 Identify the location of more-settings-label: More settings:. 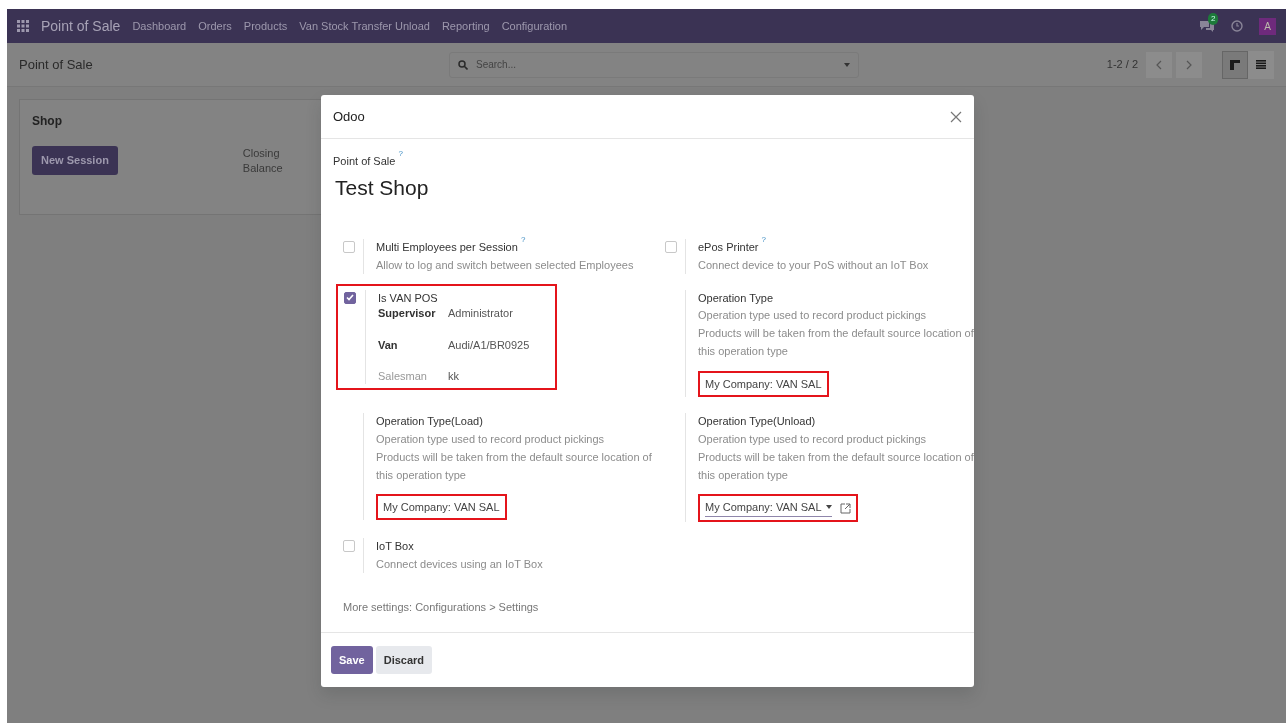
(378, 607).